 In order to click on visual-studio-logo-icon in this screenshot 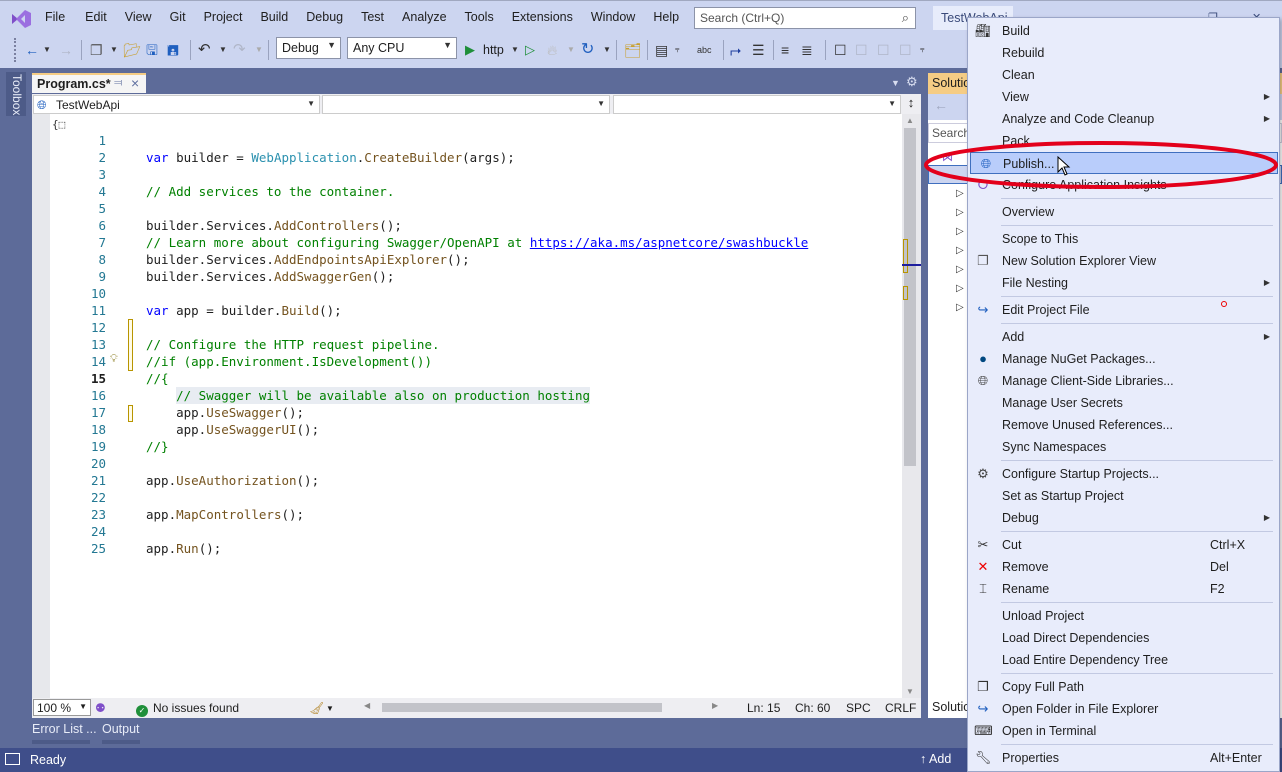, I will do `click(21, 19)`.